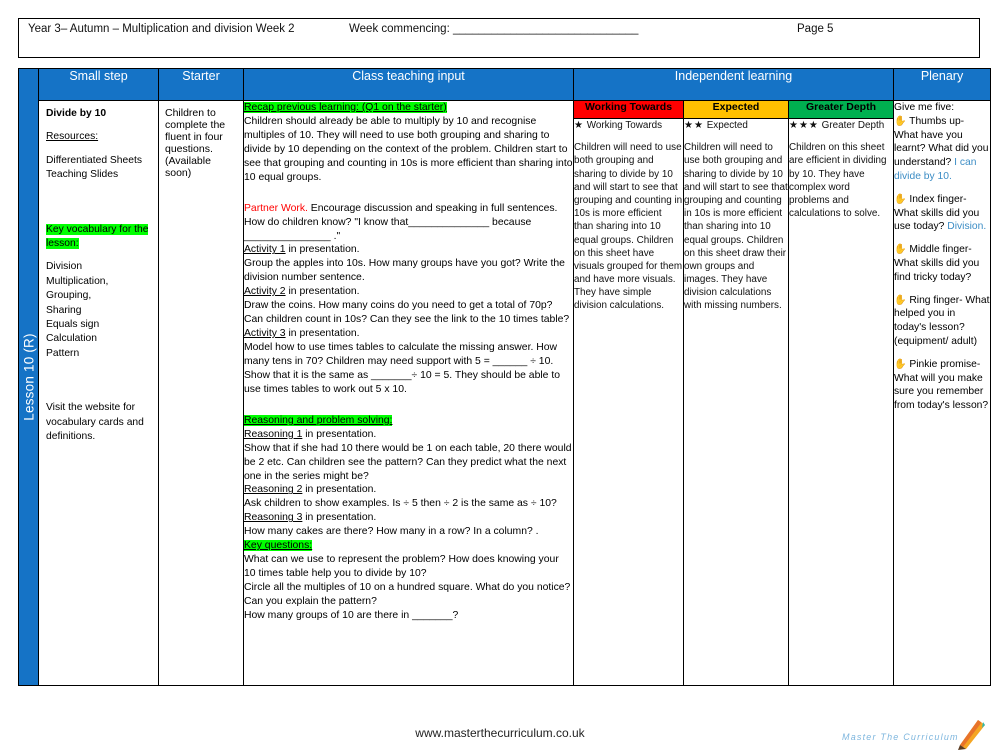 The image size is (1000, 750). I want to click on small-step-title: Divide by 10, so click(76, 113).